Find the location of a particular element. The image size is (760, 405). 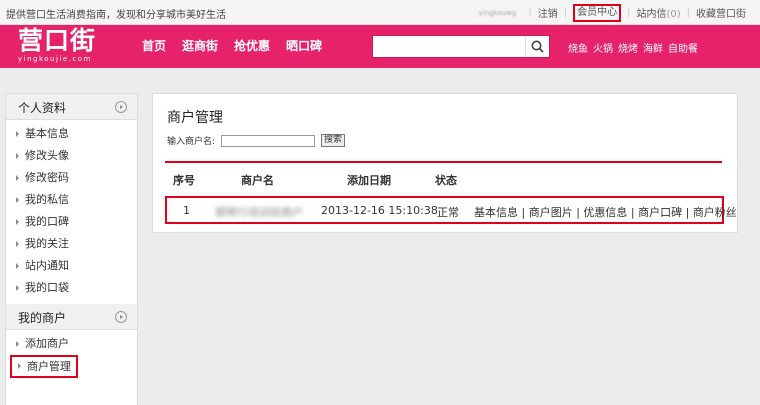

table-divider is located at coordinates (443, 162).